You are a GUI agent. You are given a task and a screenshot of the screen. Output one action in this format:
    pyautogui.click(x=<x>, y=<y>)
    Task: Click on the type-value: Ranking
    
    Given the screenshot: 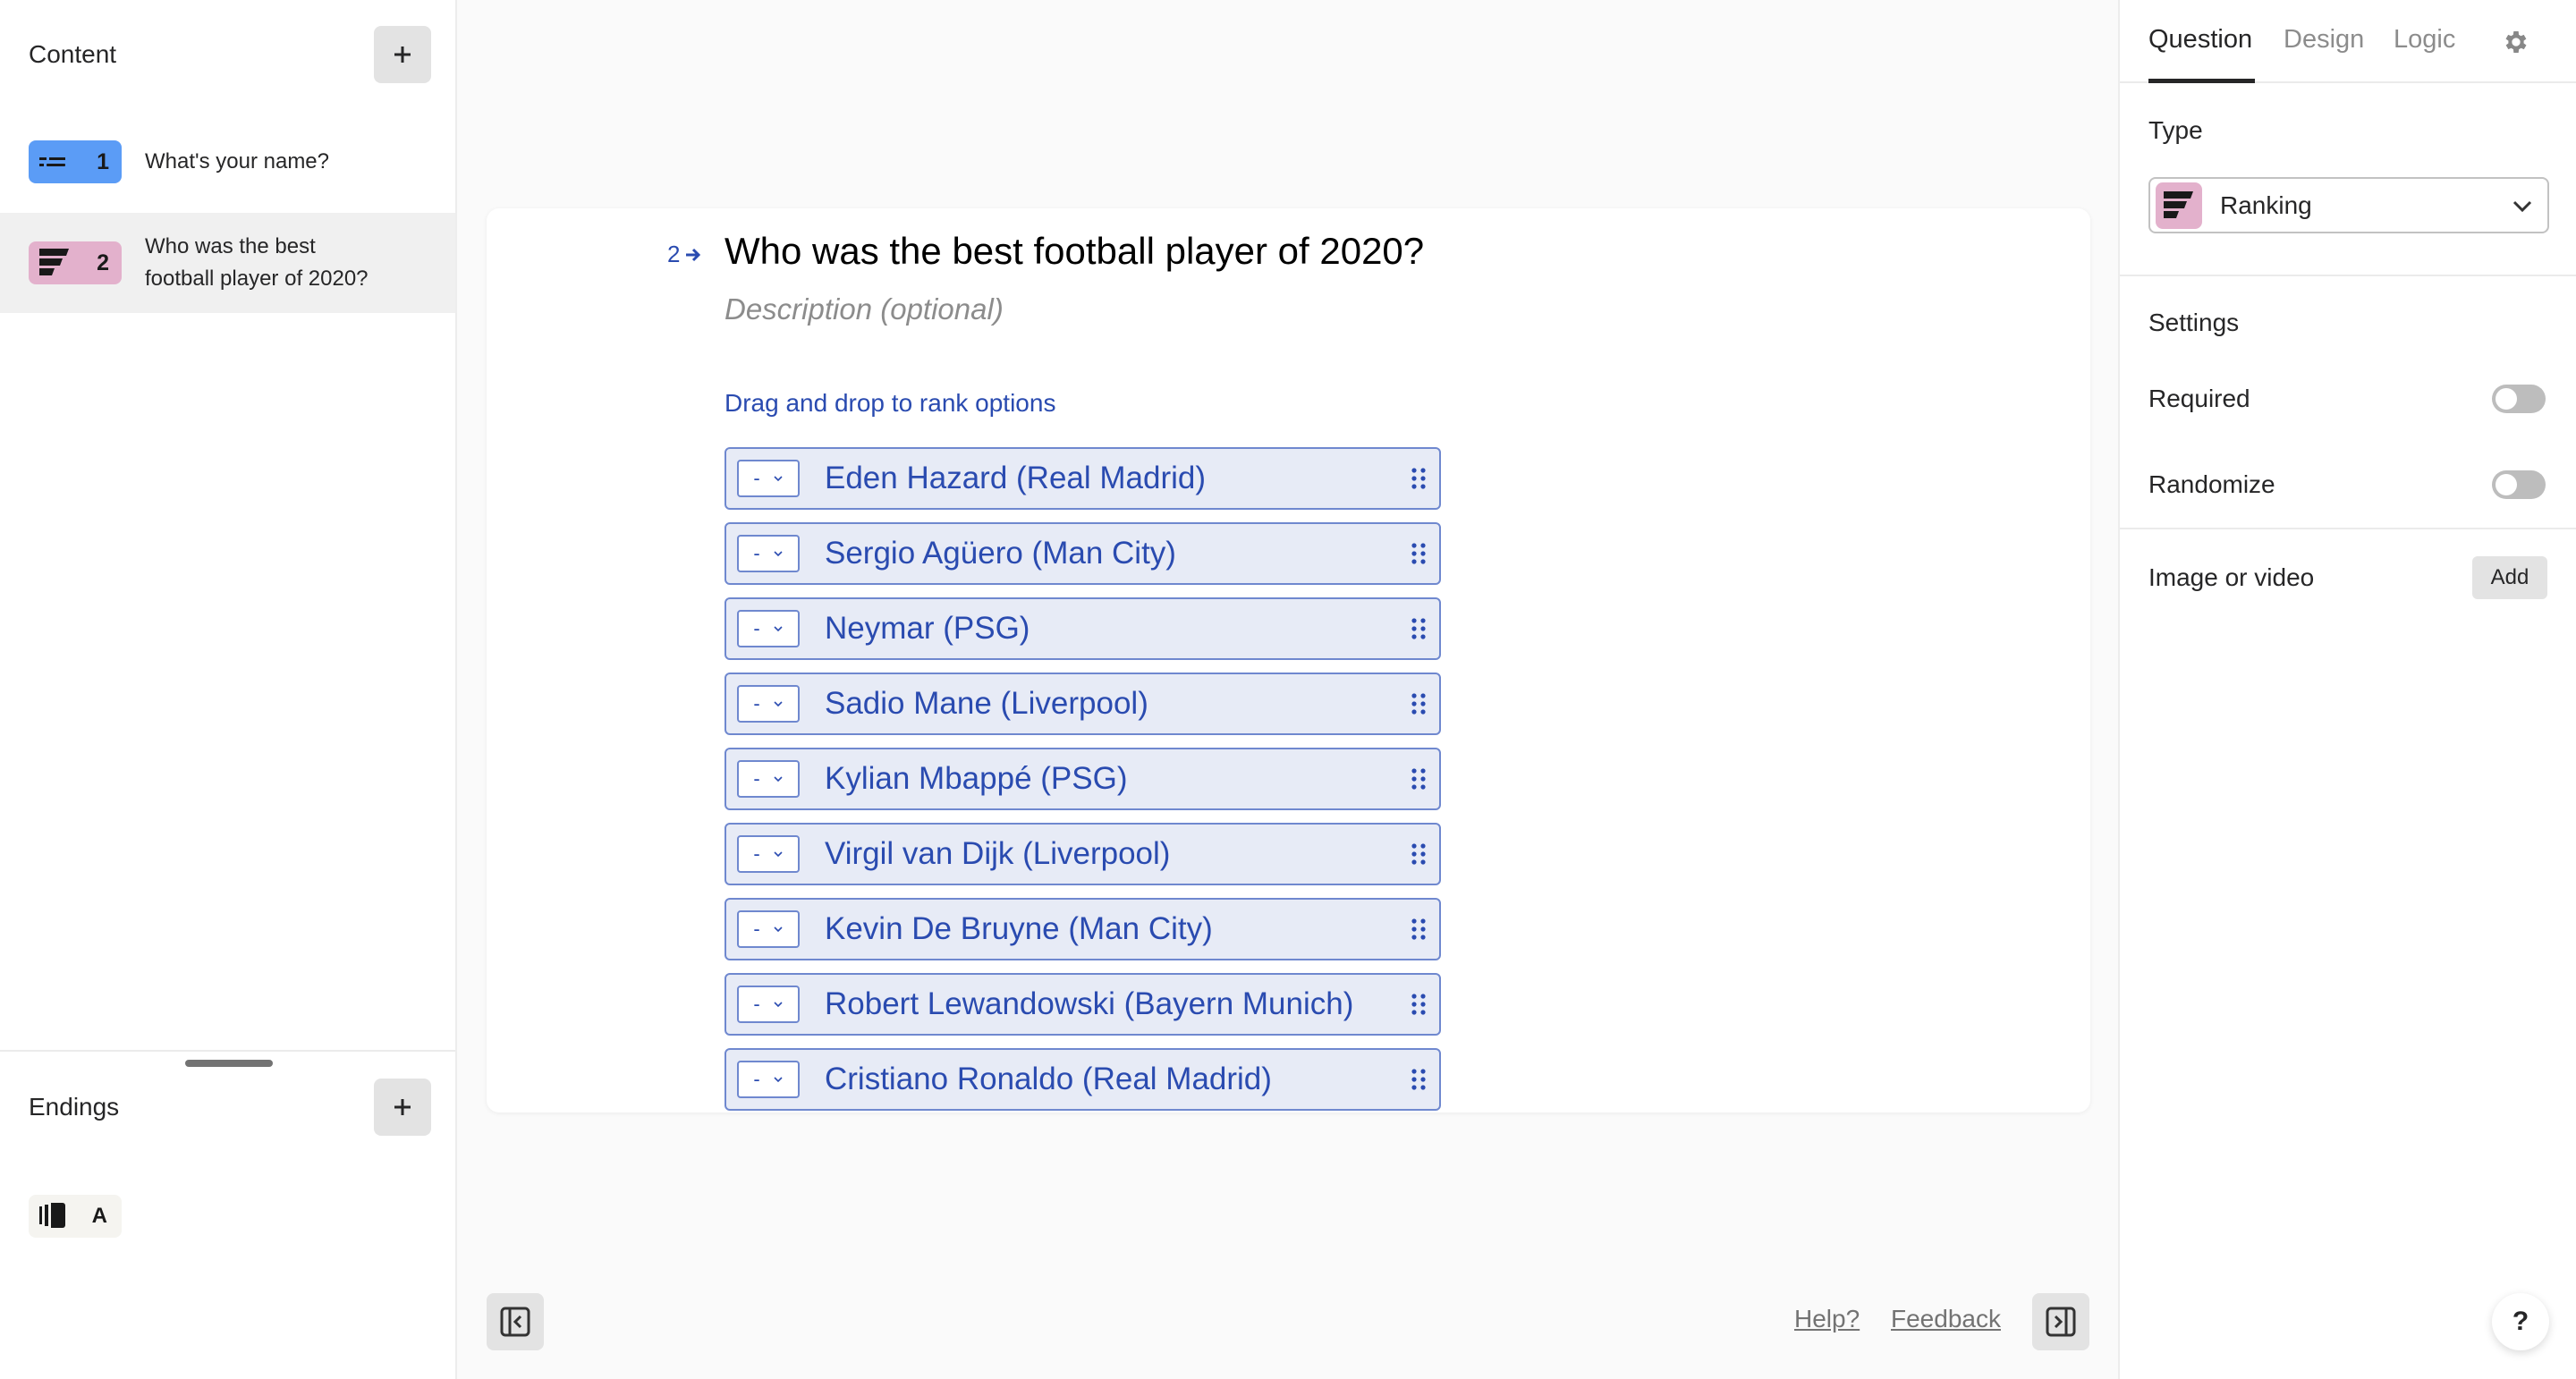 What is the action you would take?
    pyautogui.click(x=2266, y=204)
    